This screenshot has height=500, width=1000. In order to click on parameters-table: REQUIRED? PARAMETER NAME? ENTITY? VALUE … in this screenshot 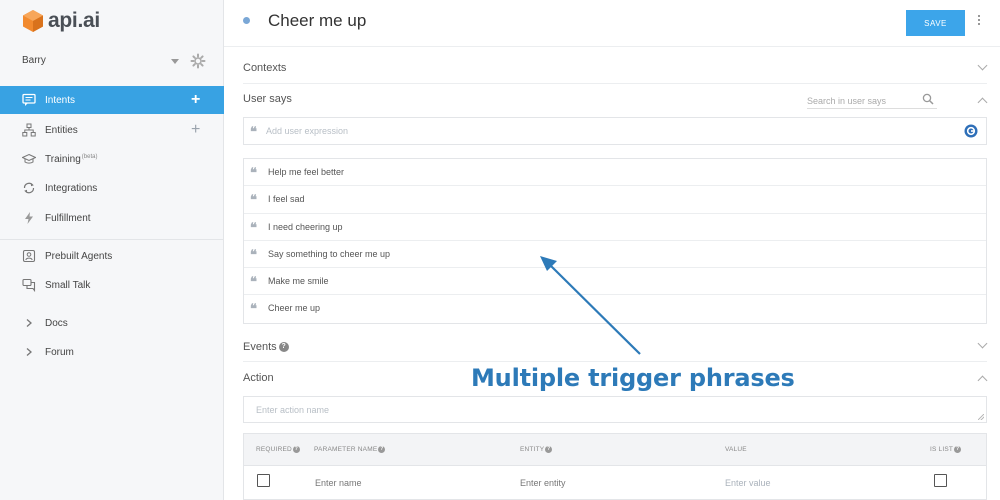, I will do `click(615, 466)`.